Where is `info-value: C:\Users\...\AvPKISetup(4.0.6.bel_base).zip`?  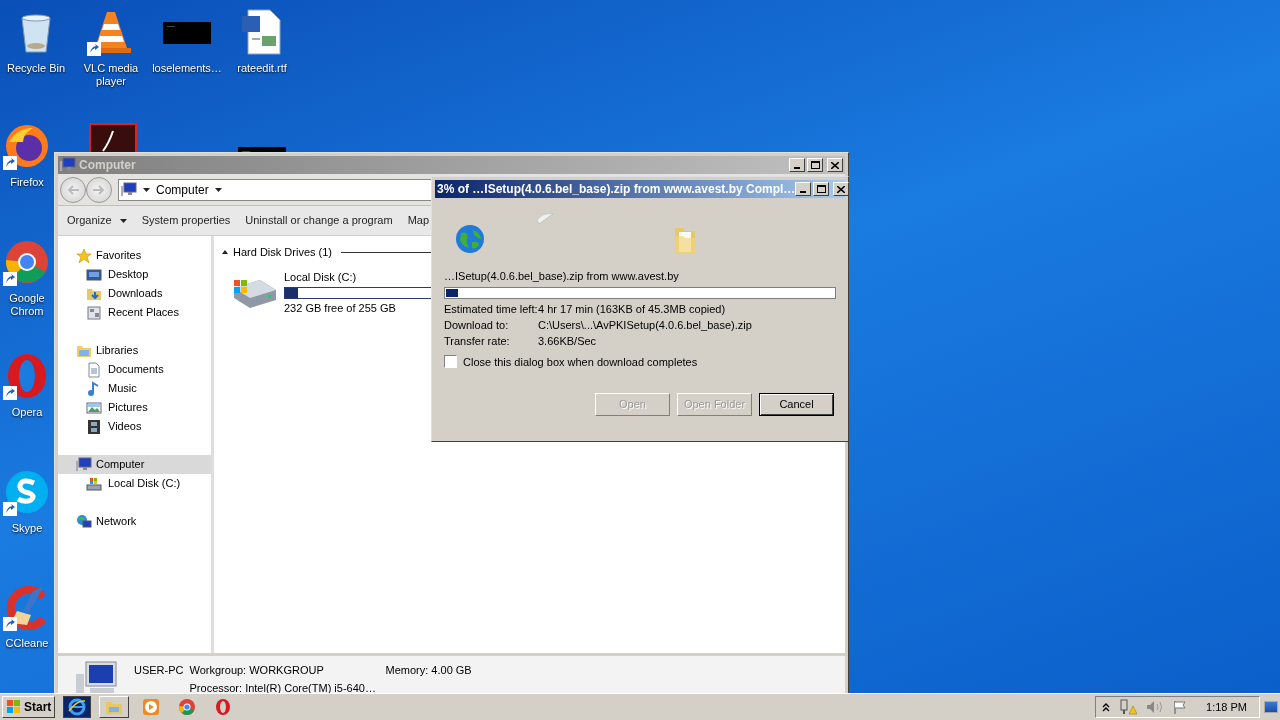
info-value: C:\Users\...\AvPKISetup(4.0.6.bel_base).zip is located at coordinates (645, 325).